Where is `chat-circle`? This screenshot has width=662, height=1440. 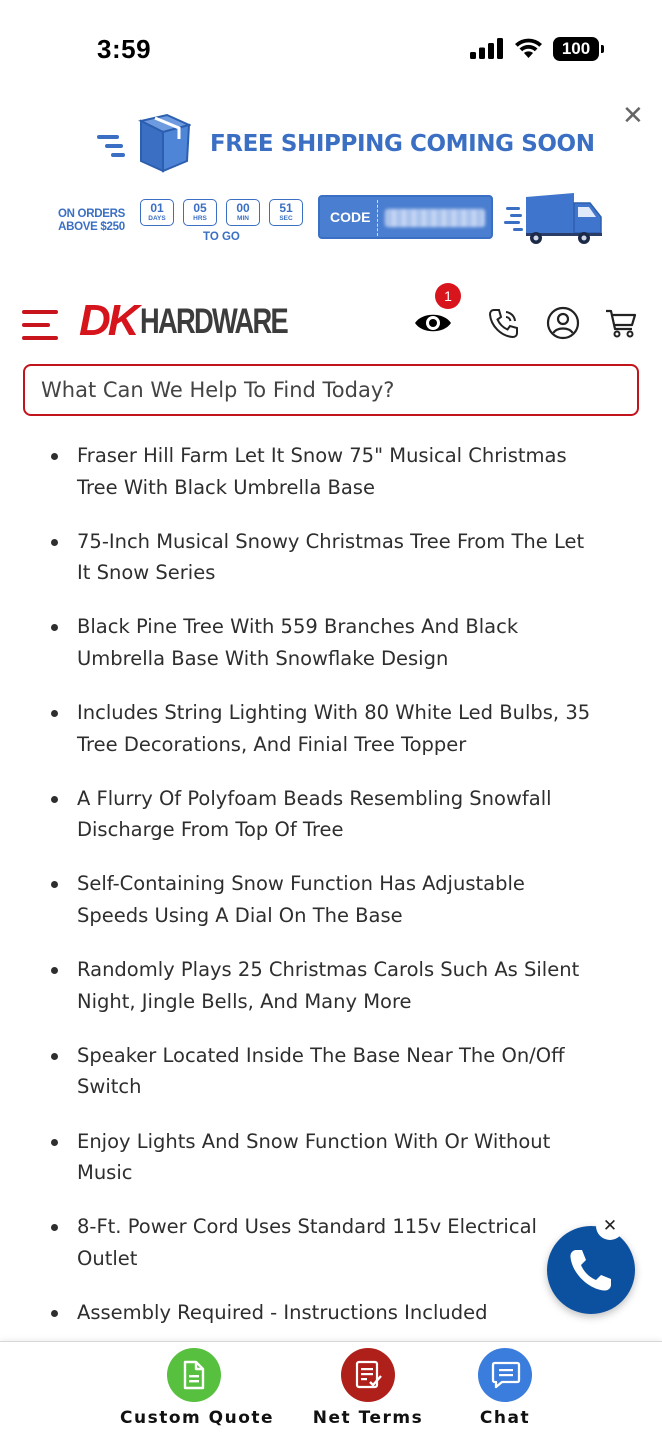
chat-circle is located at coordinates (505, 1375).